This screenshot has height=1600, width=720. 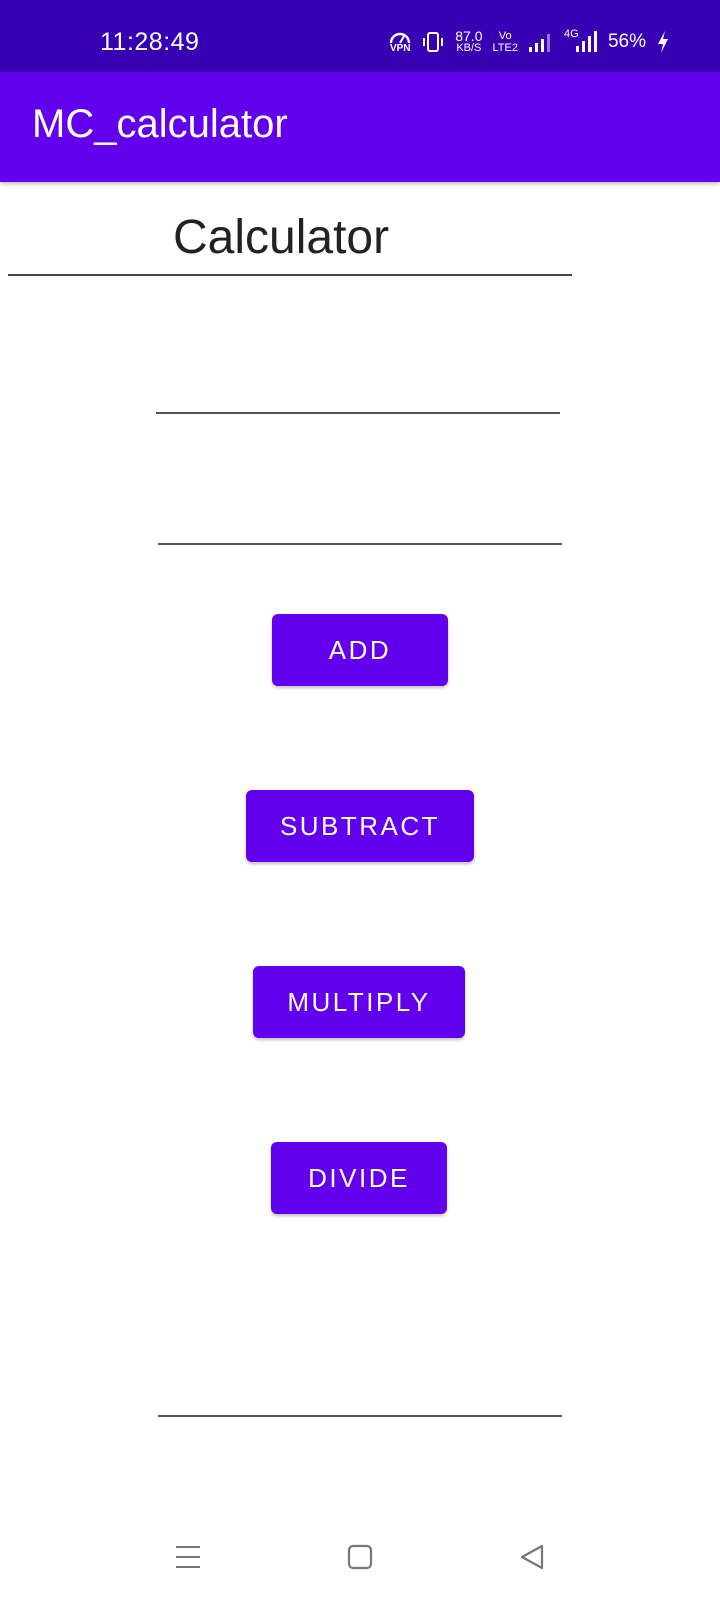 I want to click on calculator-heading-field: Calculator, so click(x=290, y=241).